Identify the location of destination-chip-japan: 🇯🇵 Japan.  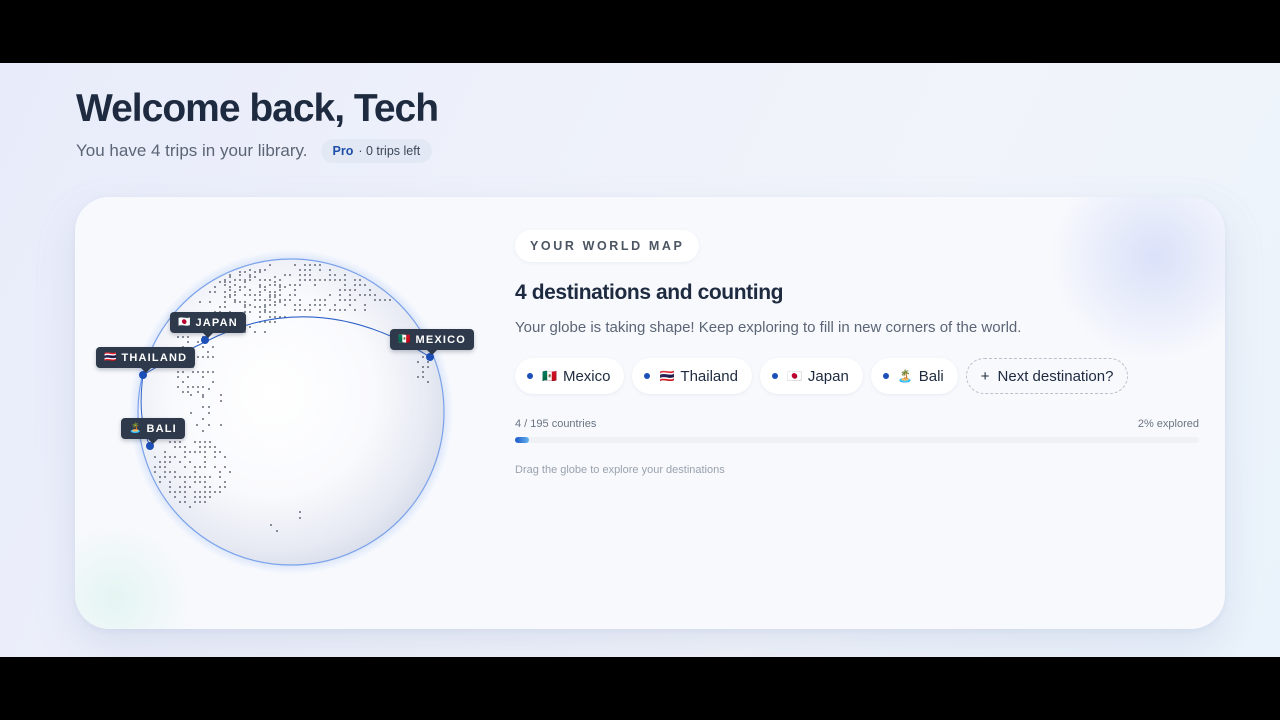
(811, 376).